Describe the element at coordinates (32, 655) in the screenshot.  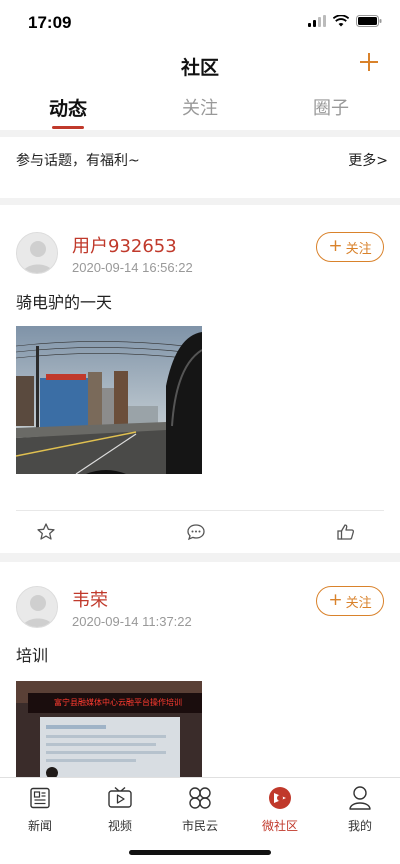
I see `post-text: 培训` at that location.